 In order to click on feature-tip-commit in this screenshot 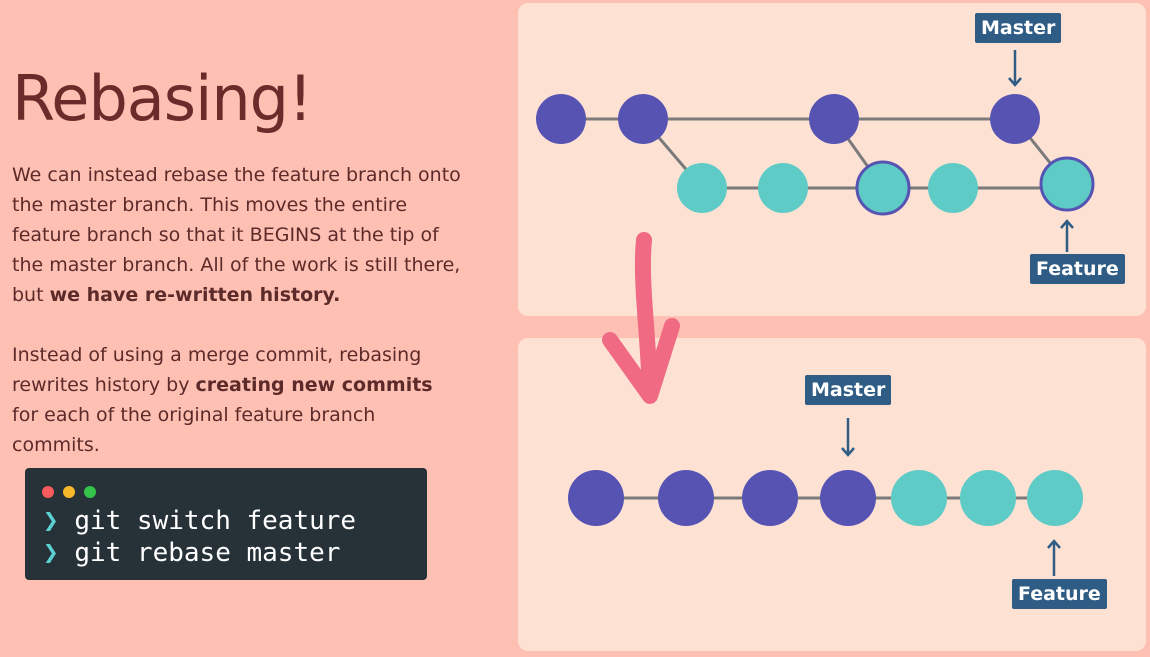, I will do `click(1067, 184)`.